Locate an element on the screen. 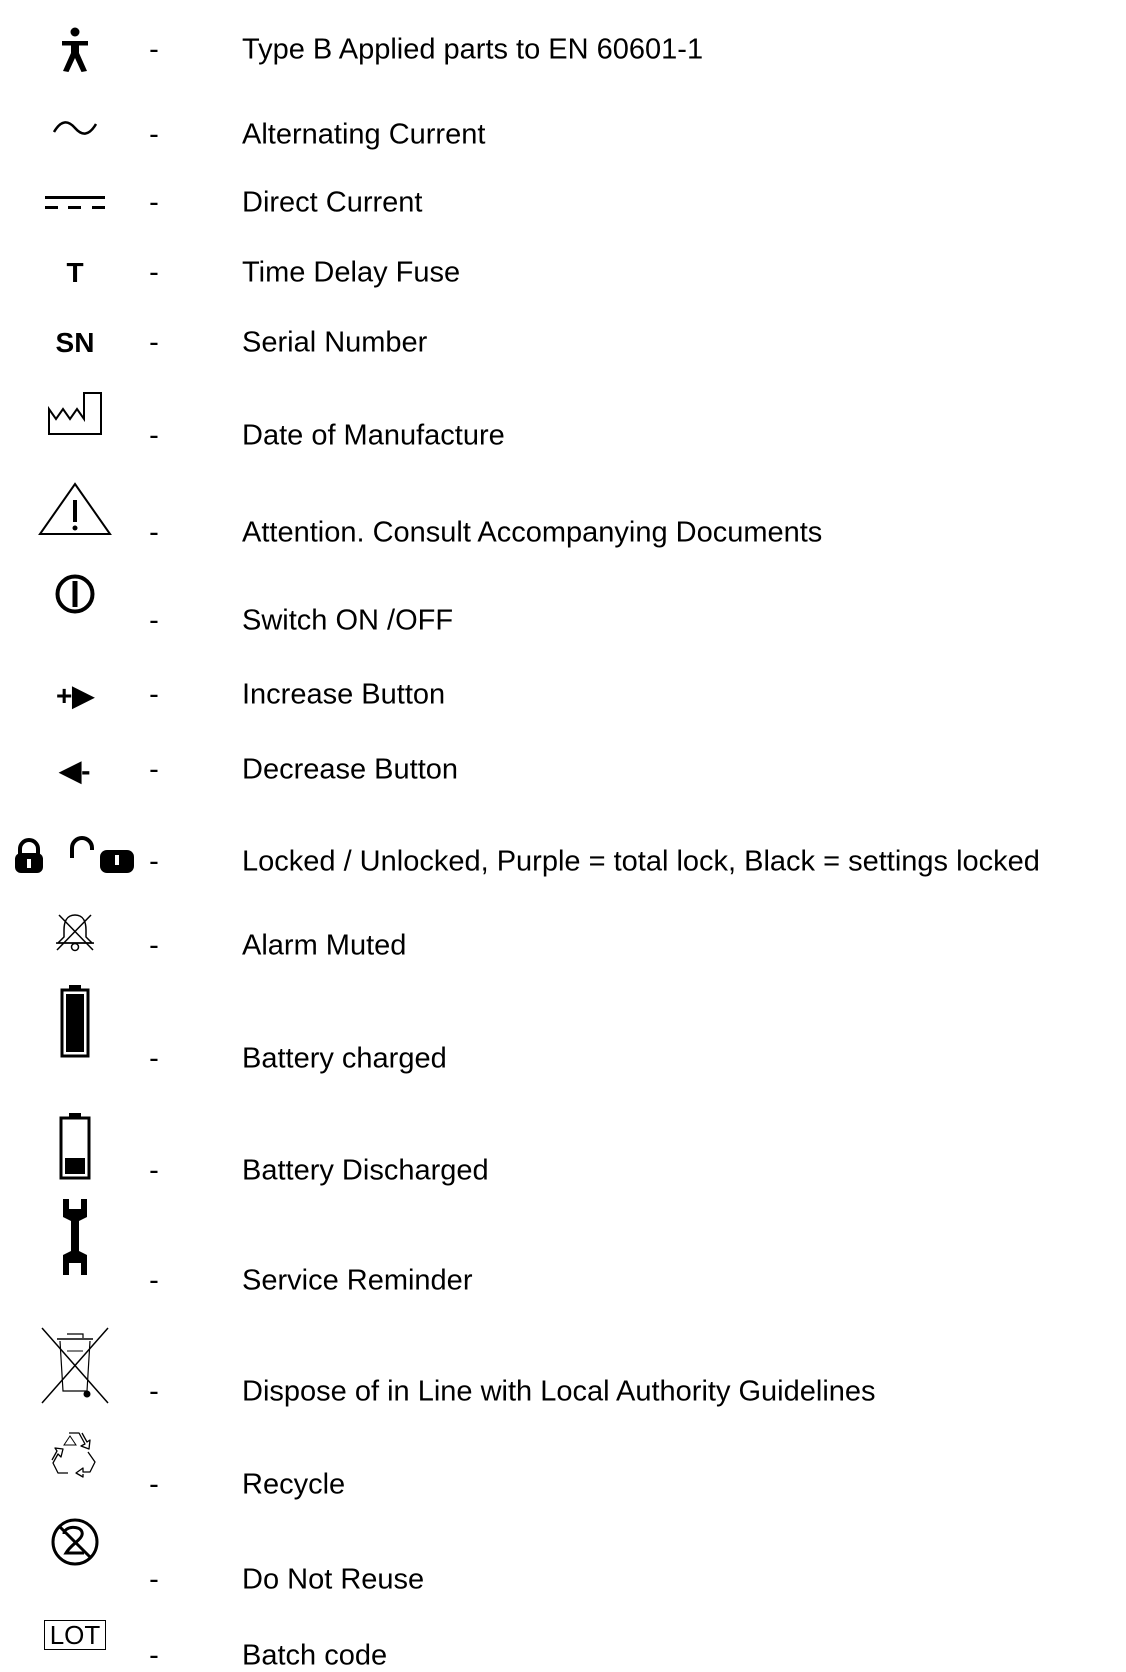  recycle-icon is located at coordinates (75, 1453).